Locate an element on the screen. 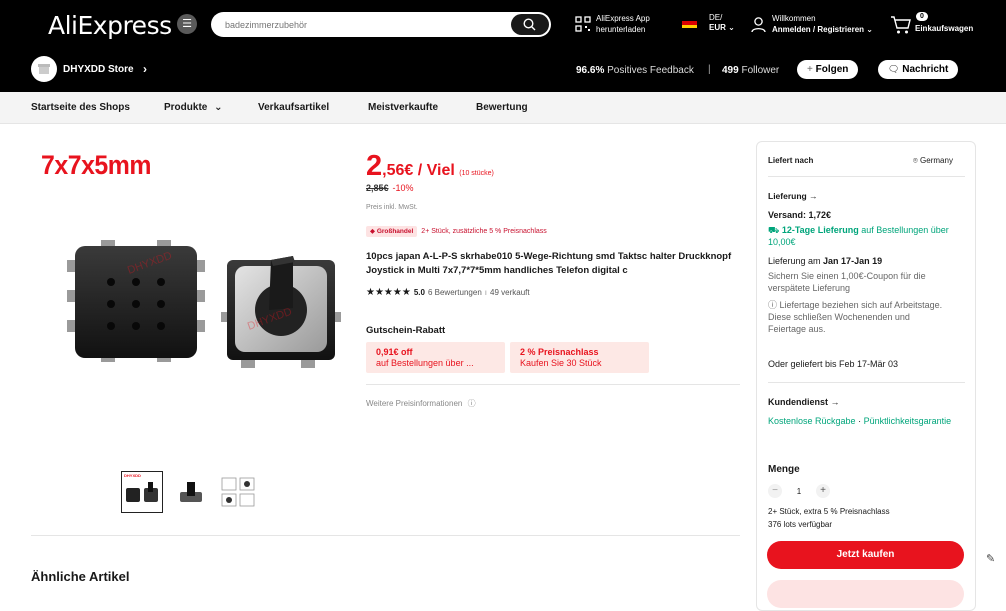 The image size is (1006, 611). follow-label: Folgen is located at coordinates (832, 69).